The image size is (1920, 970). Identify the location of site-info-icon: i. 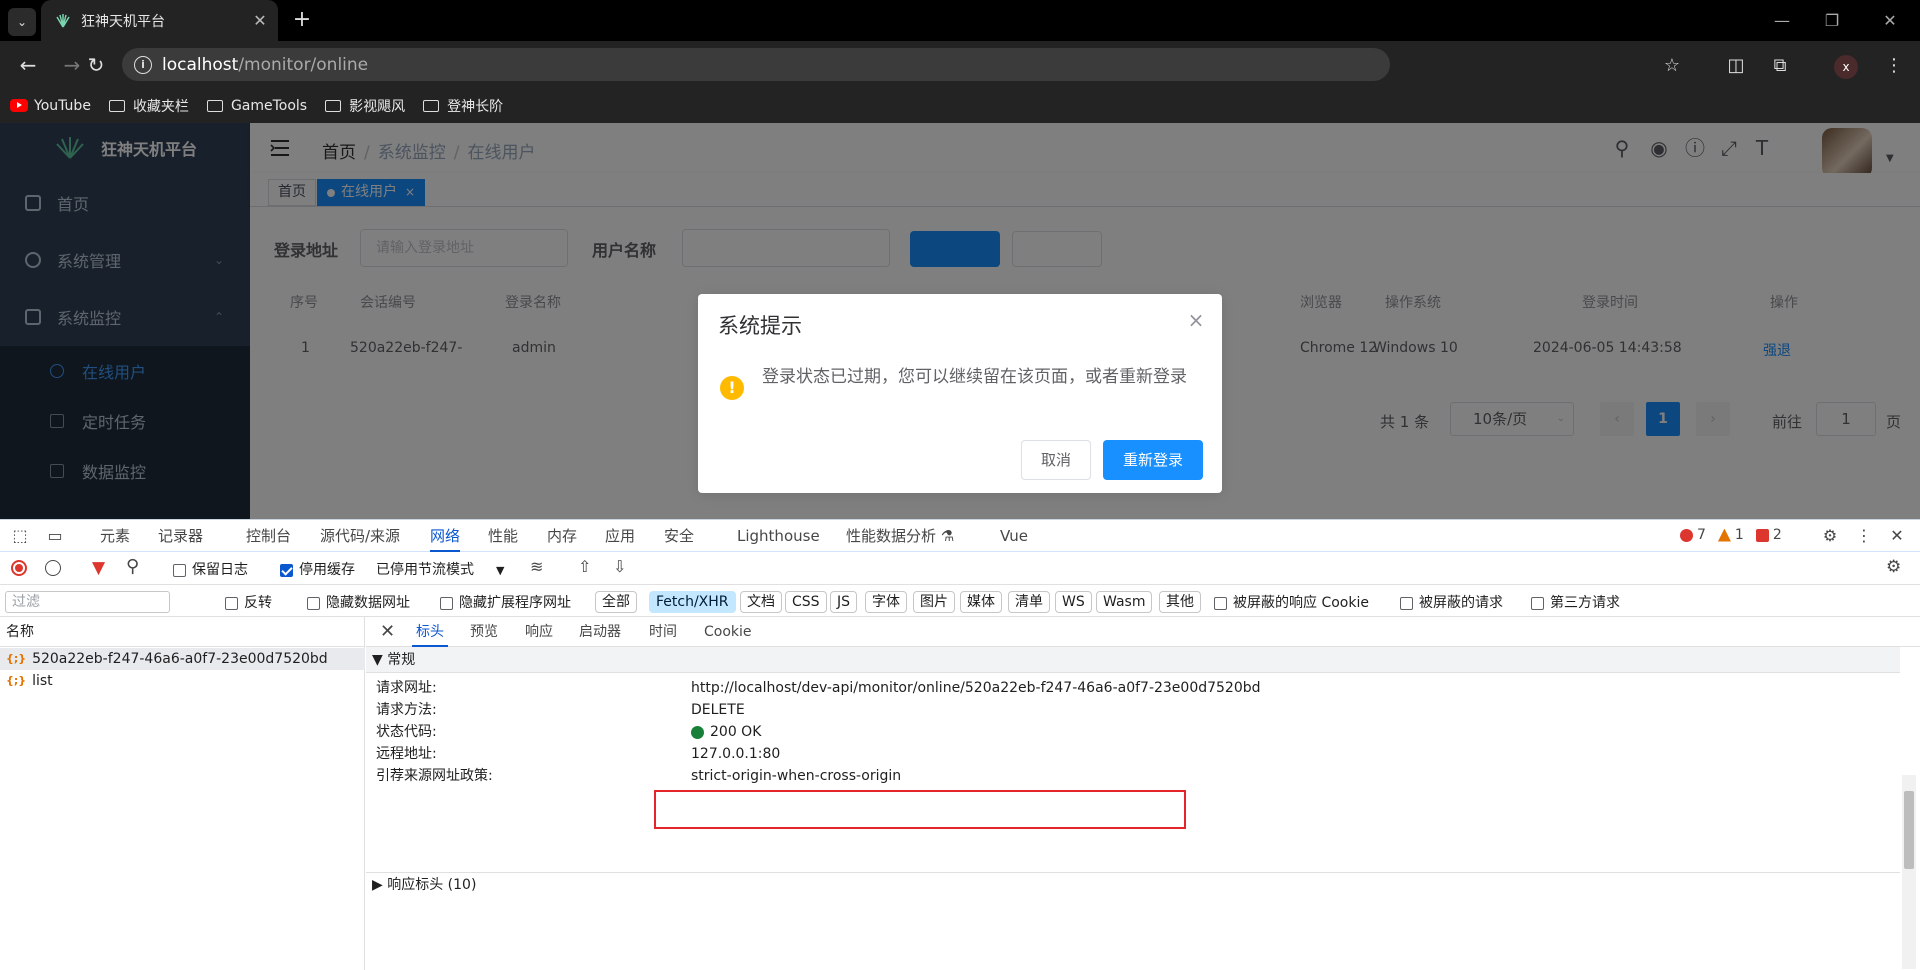
(143, 64).